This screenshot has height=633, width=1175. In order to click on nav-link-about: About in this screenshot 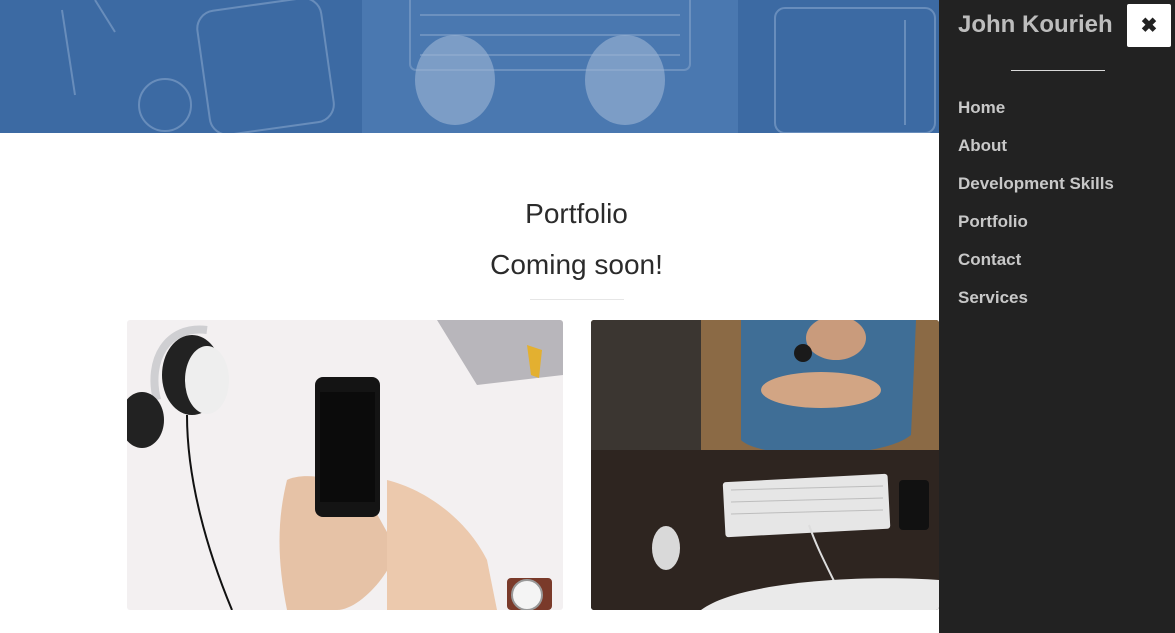, I will do `click(982, 145)`.